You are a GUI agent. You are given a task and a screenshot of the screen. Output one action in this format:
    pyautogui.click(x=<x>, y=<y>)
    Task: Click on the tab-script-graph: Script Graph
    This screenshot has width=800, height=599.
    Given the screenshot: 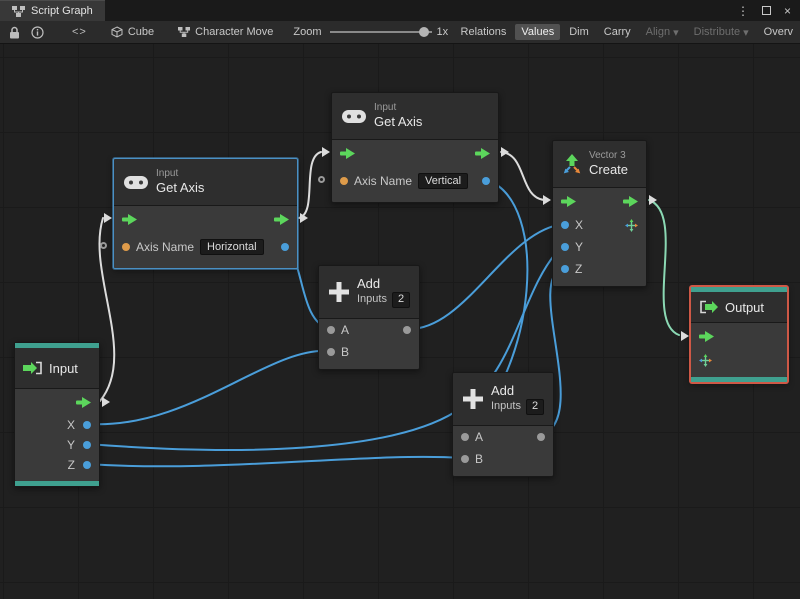 What is the action you would take?
    pyautogui.click(x=52, y=10)
    